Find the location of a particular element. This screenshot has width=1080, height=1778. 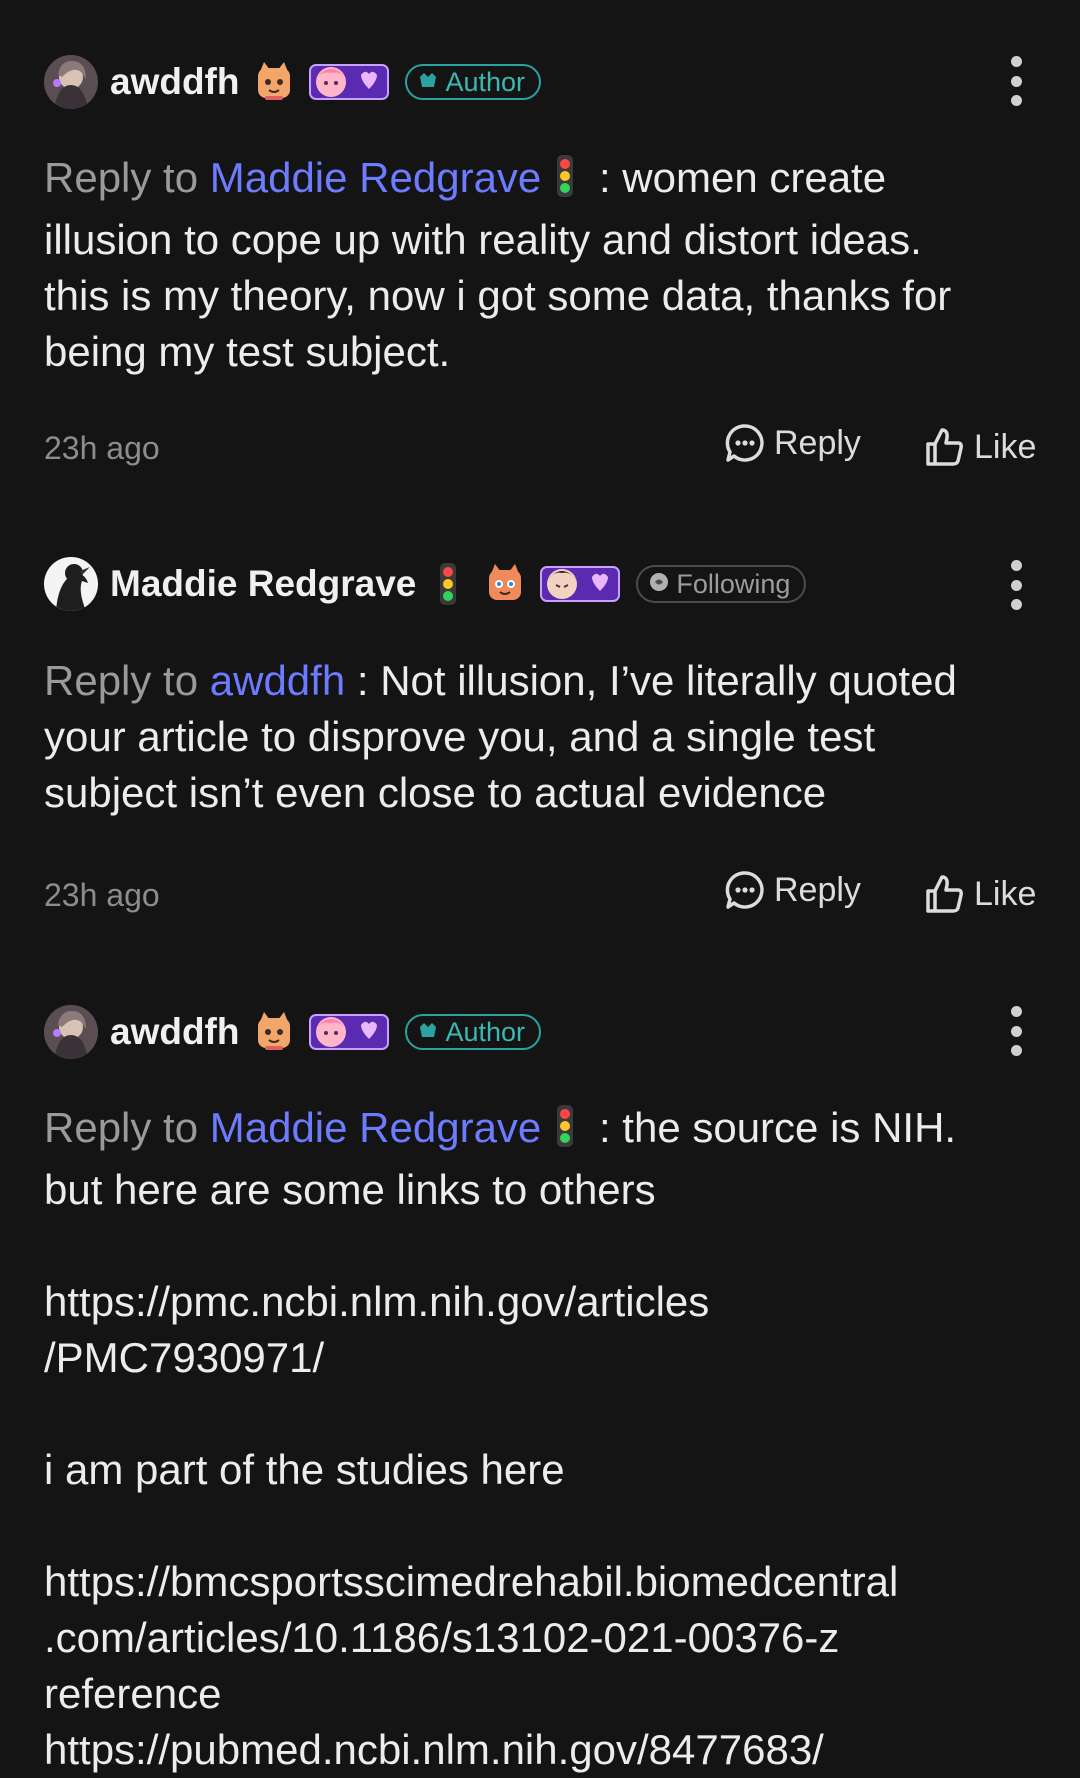

following-badge-icon is located at coordinates (659, 584).